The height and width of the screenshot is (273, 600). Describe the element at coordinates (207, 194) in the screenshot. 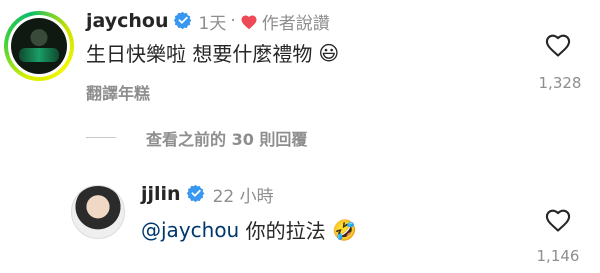

I see `reply-header: jjlin 22 小時` at that location.